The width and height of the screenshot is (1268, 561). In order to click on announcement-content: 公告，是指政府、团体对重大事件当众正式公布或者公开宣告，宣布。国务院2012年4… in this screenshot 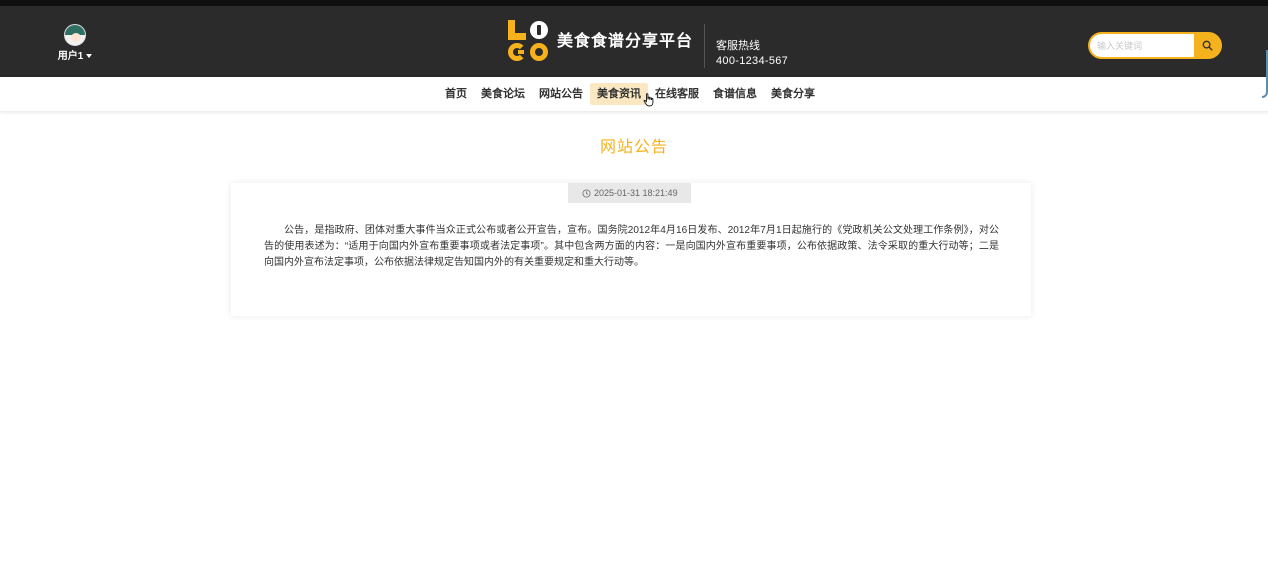, I will do `click(631, 246)`.